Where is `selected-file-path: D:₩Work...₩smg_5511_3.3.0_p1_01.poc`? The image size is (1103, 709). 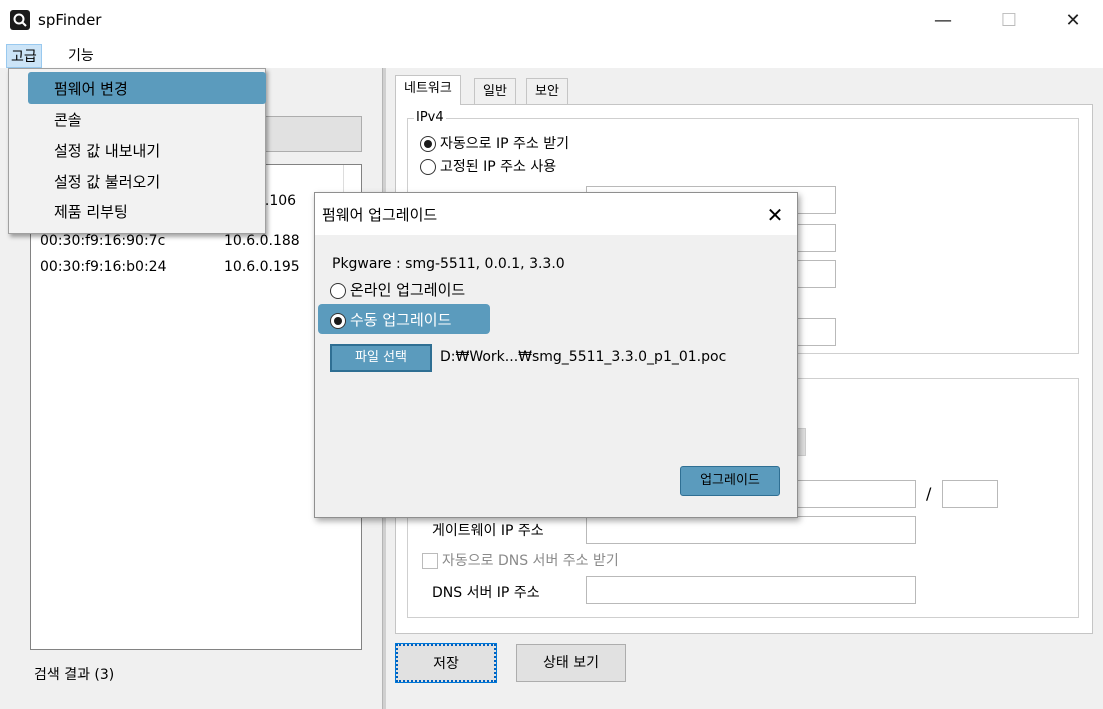 selected-file-path: D:₩Work...₩smg_5511_3.3.0_p1_01.poc is located at coordinates (583, 357).